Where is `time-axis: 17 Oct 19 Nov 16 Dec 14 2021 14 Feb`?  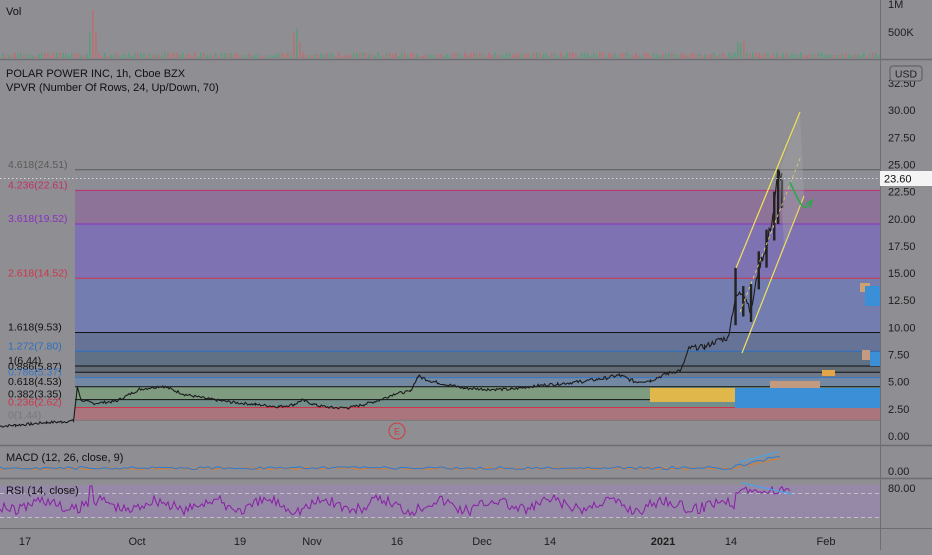
time-axis: 17 Oct 19 Nov 16 Dec 14 2021 14 Feb is located at coordinates (427, 542).